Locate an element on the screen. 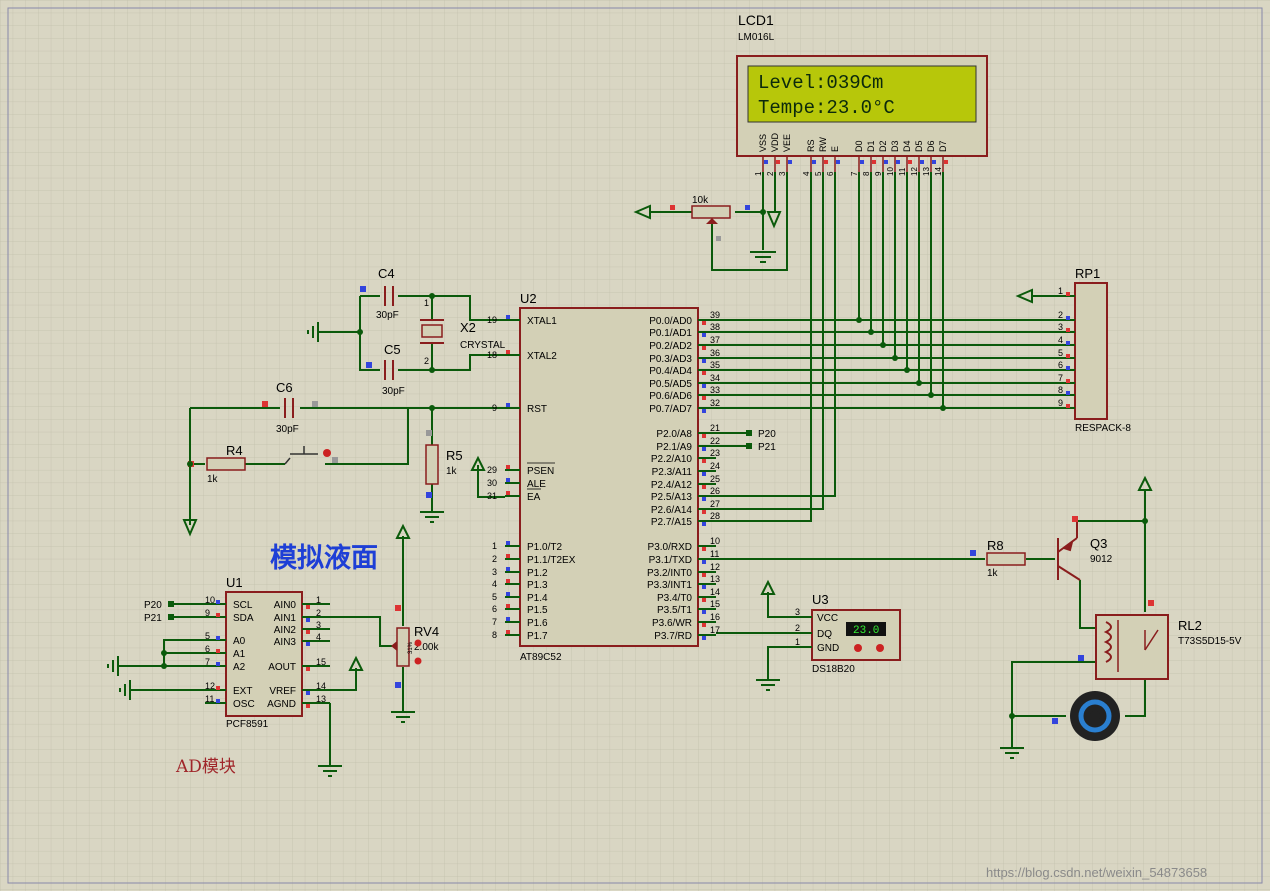 This screenshot has height=891, width=1270. u1-pin-number: 1 is located at coordinates (318, 600).